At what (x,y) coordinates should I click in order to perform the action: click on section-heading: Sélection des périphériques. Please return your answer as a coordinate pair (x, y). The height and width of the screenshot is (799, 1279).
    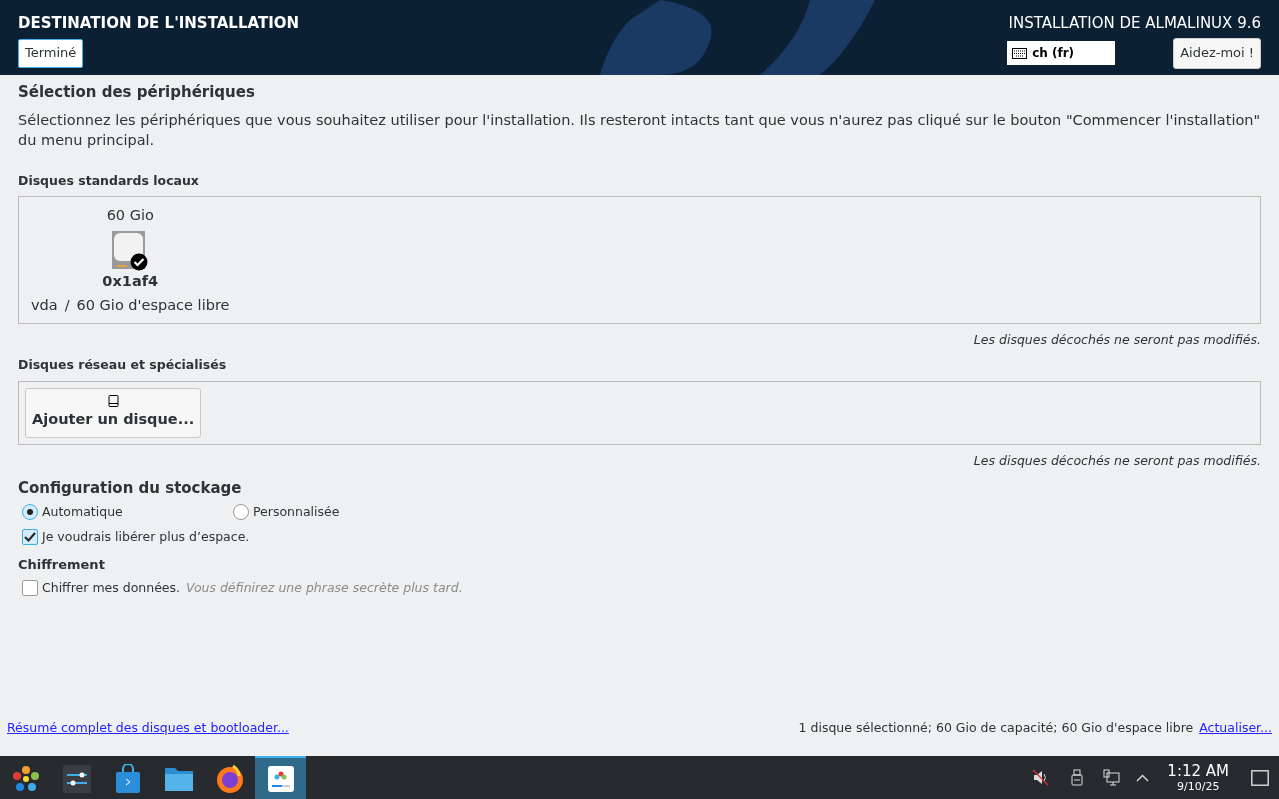
    Looking at the image, I should click on (137, 92).